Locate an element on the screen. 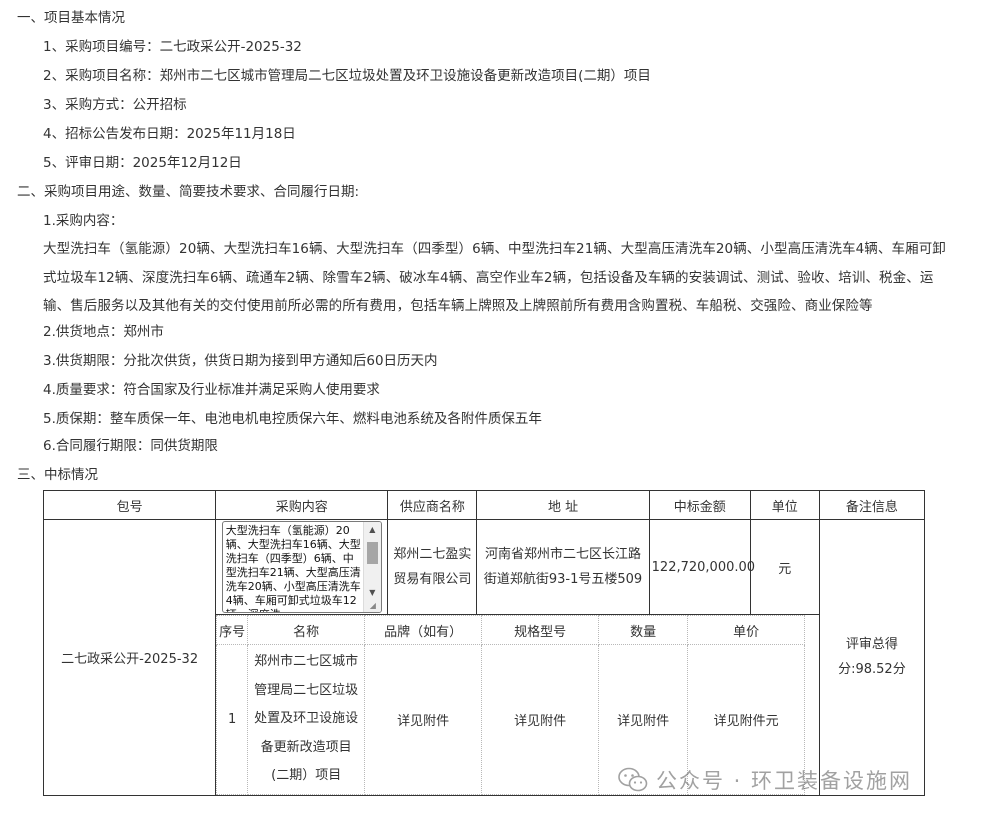  item-review-date: 5、评审日期：2025年12月12日 is located at coordinates (142, 163).